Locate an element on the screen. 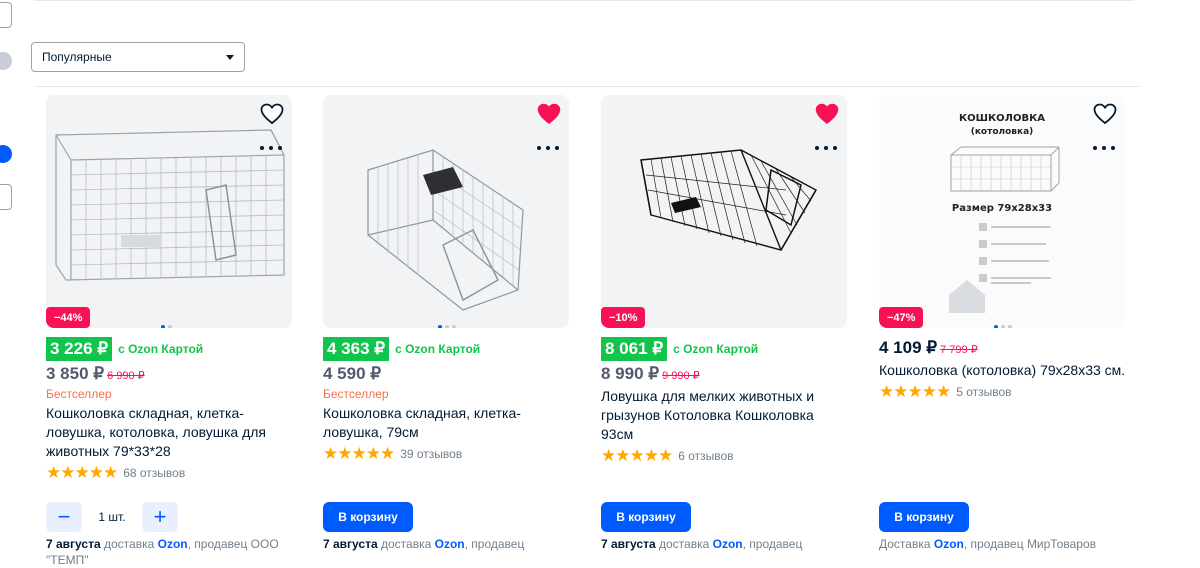  product-image: −10% is located at coordinates (724, 211).